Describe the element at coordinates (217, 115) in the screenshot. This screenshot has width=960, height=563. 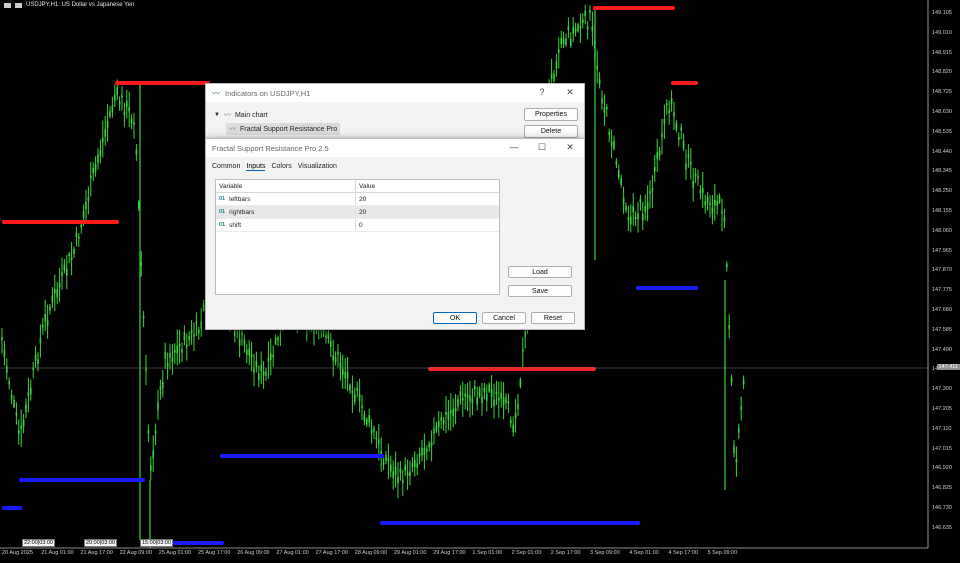
I see `chevron-down-icon: ▼` at that location.